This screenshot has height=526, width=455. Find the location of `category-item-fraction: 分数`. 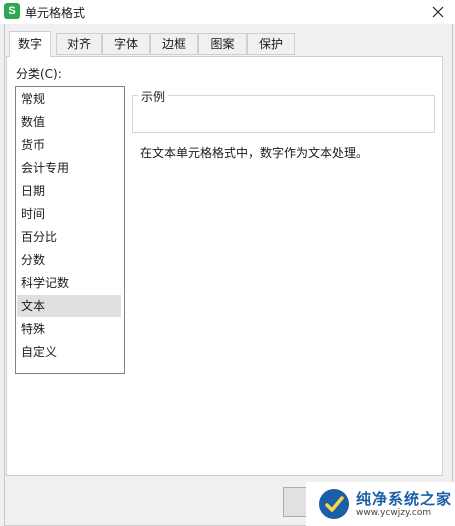

category-item-fraction: 分数 is located at coordinates (69, 260).